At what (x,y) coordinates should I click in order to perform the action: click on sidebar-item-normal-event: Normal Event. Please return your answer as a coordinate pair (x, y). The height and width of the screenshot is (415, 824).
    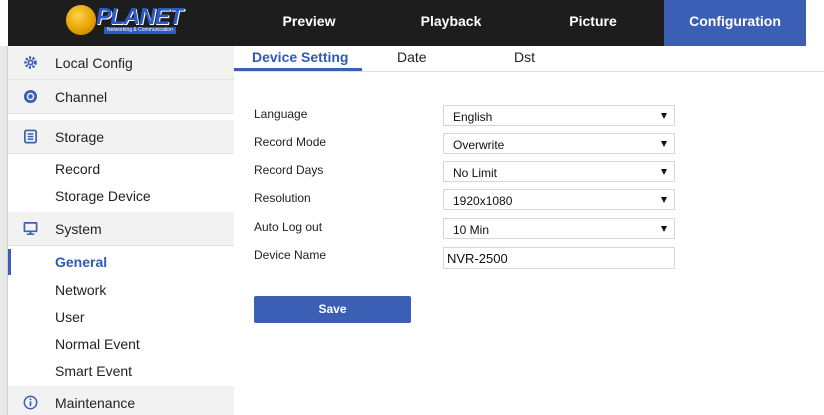
    Looking at the image, I should click on (121, 344).